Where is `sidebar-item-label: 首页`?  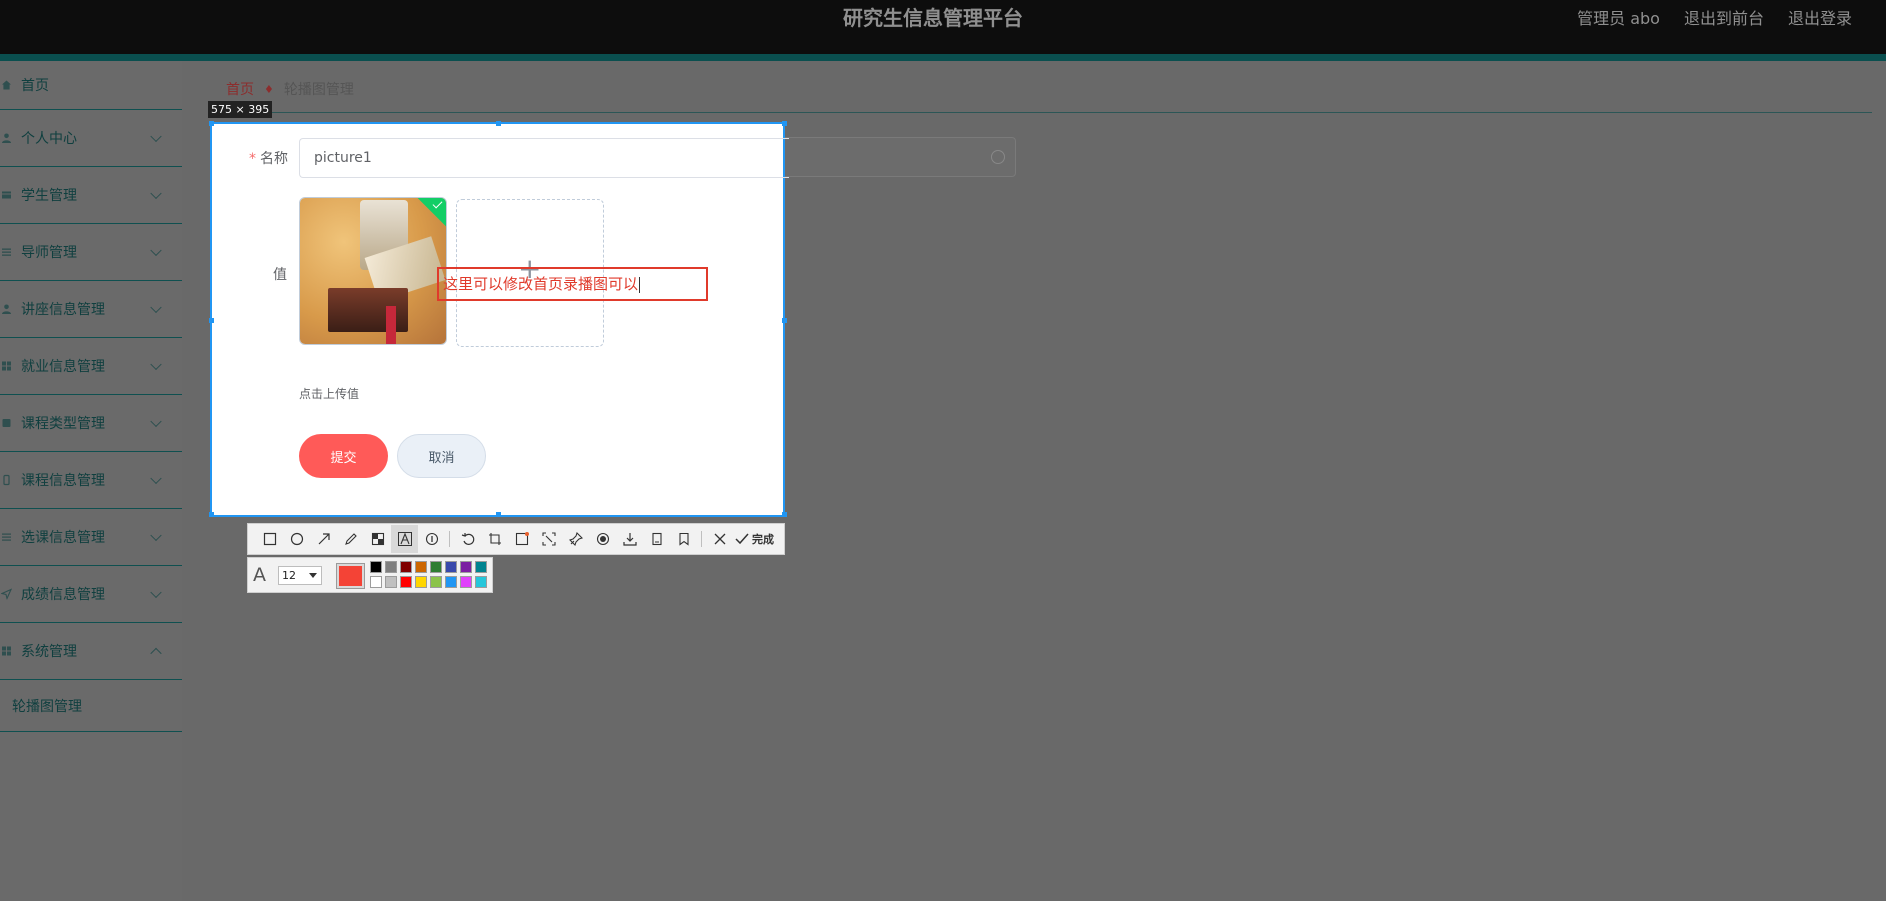 sidebar-item-label: 首页 is located at coordinates (35, 86).